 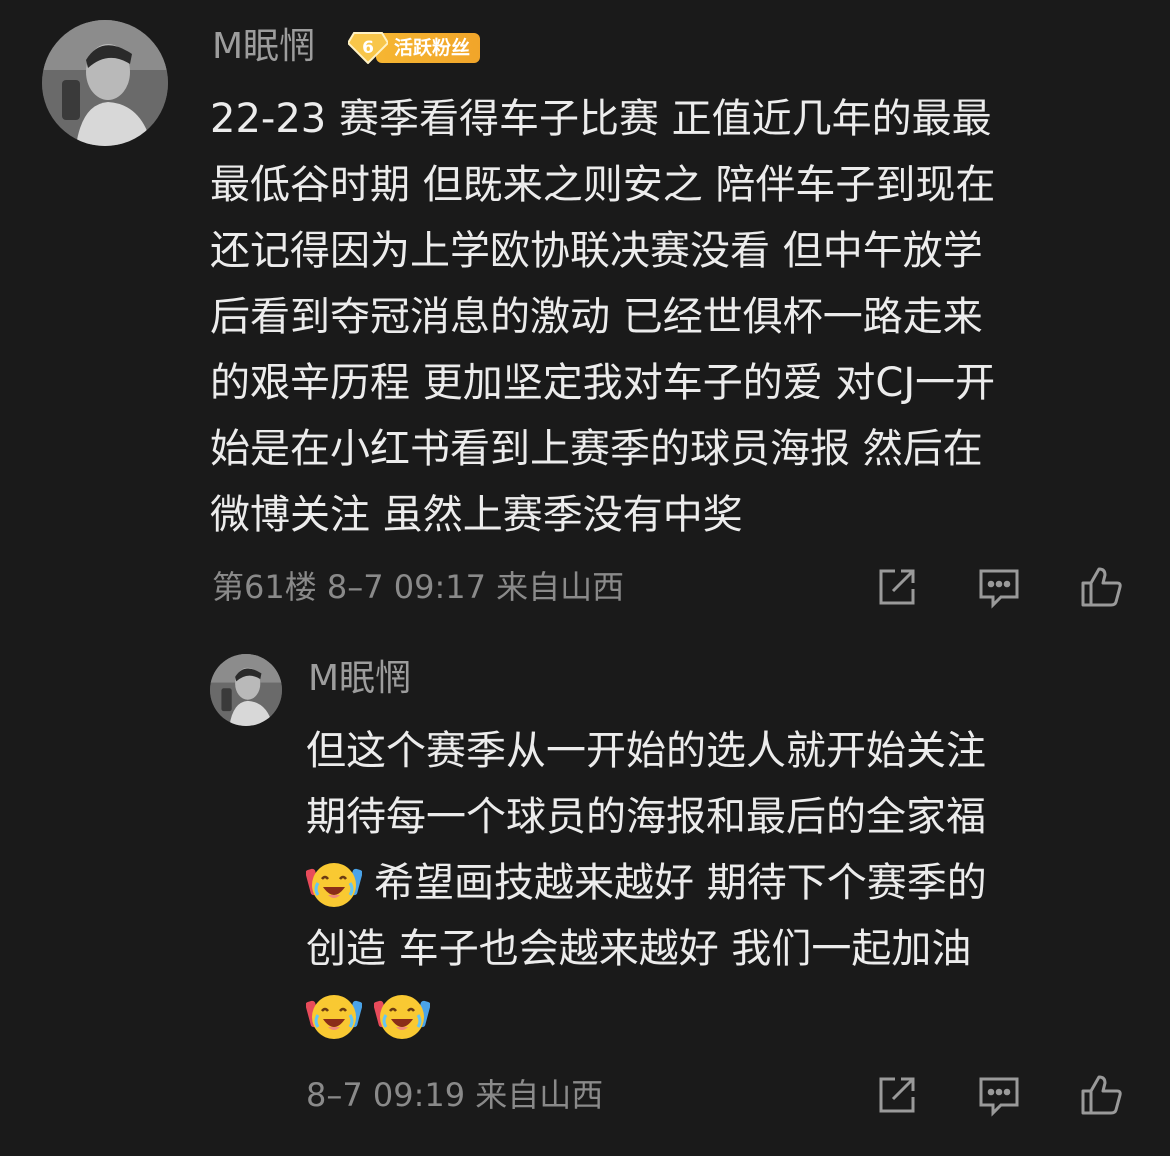 I want to click on reply-user-avatar, so click(x=246, y=690).